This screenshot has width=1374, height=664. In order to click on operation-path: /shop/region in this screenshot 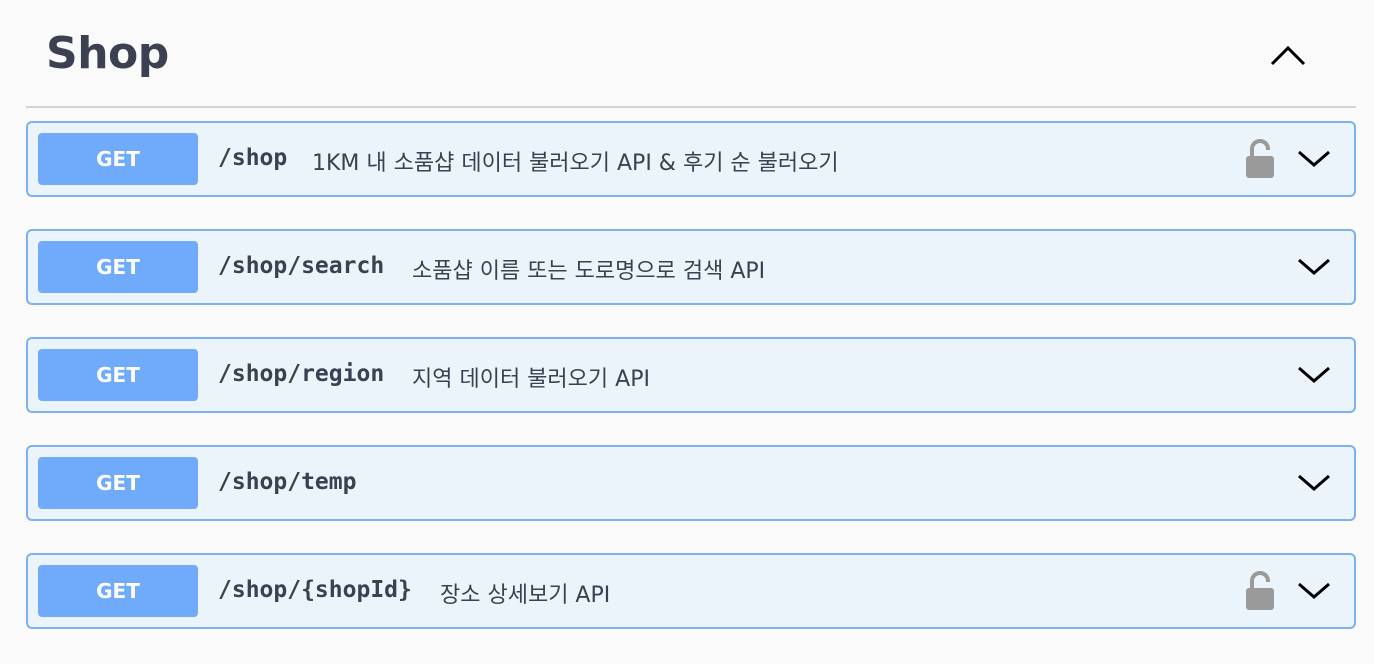, I will do `click(301, 374)`.